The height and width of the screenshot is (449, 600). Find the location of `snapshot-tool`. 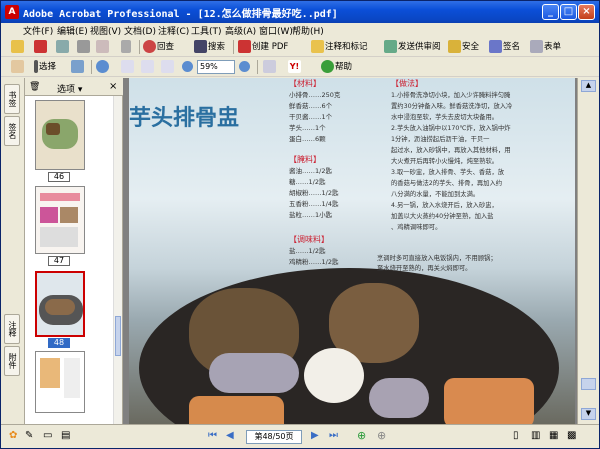

snapshot-tool is located at coordinates (78, 67).